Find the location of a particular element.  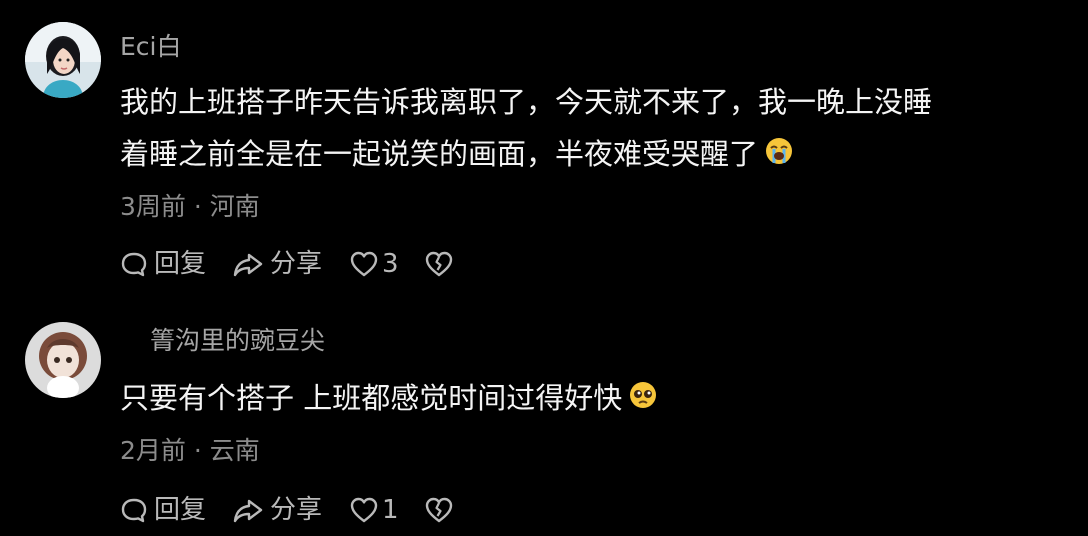

comment-meta: 3周前 · 河南 is located at coordinates (190, 206).